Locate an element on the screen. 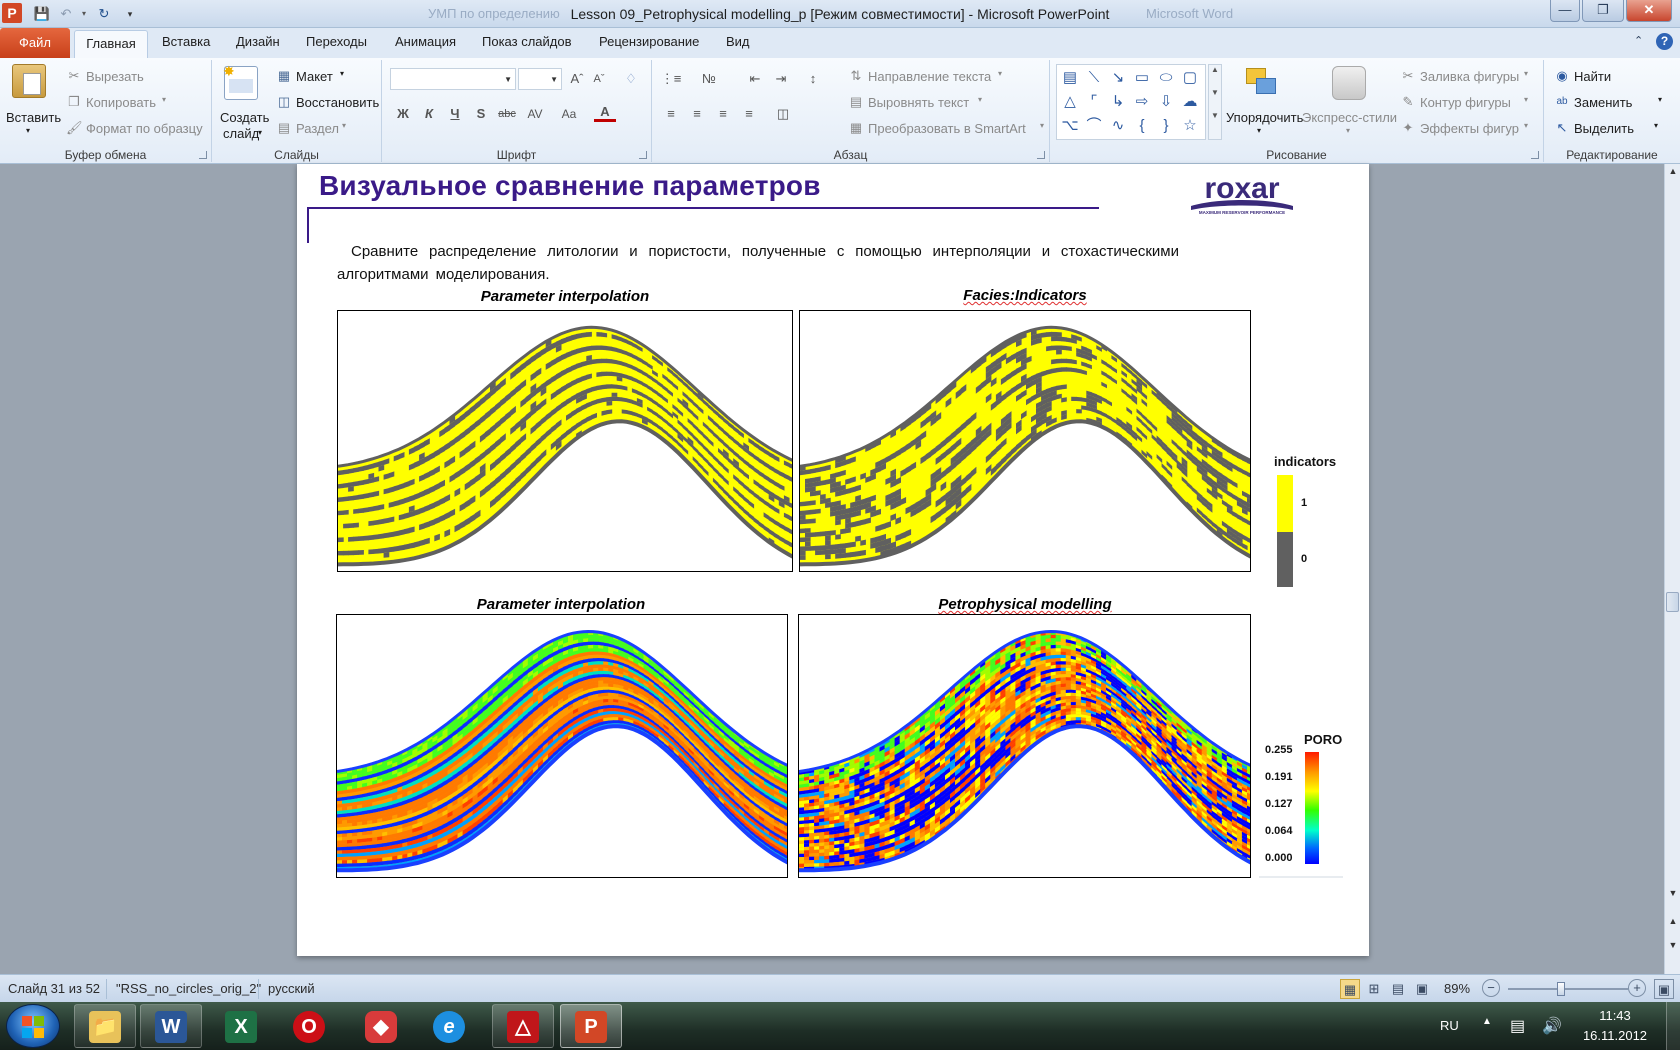  font-launcher-icon is located at coordinates (643, 155).